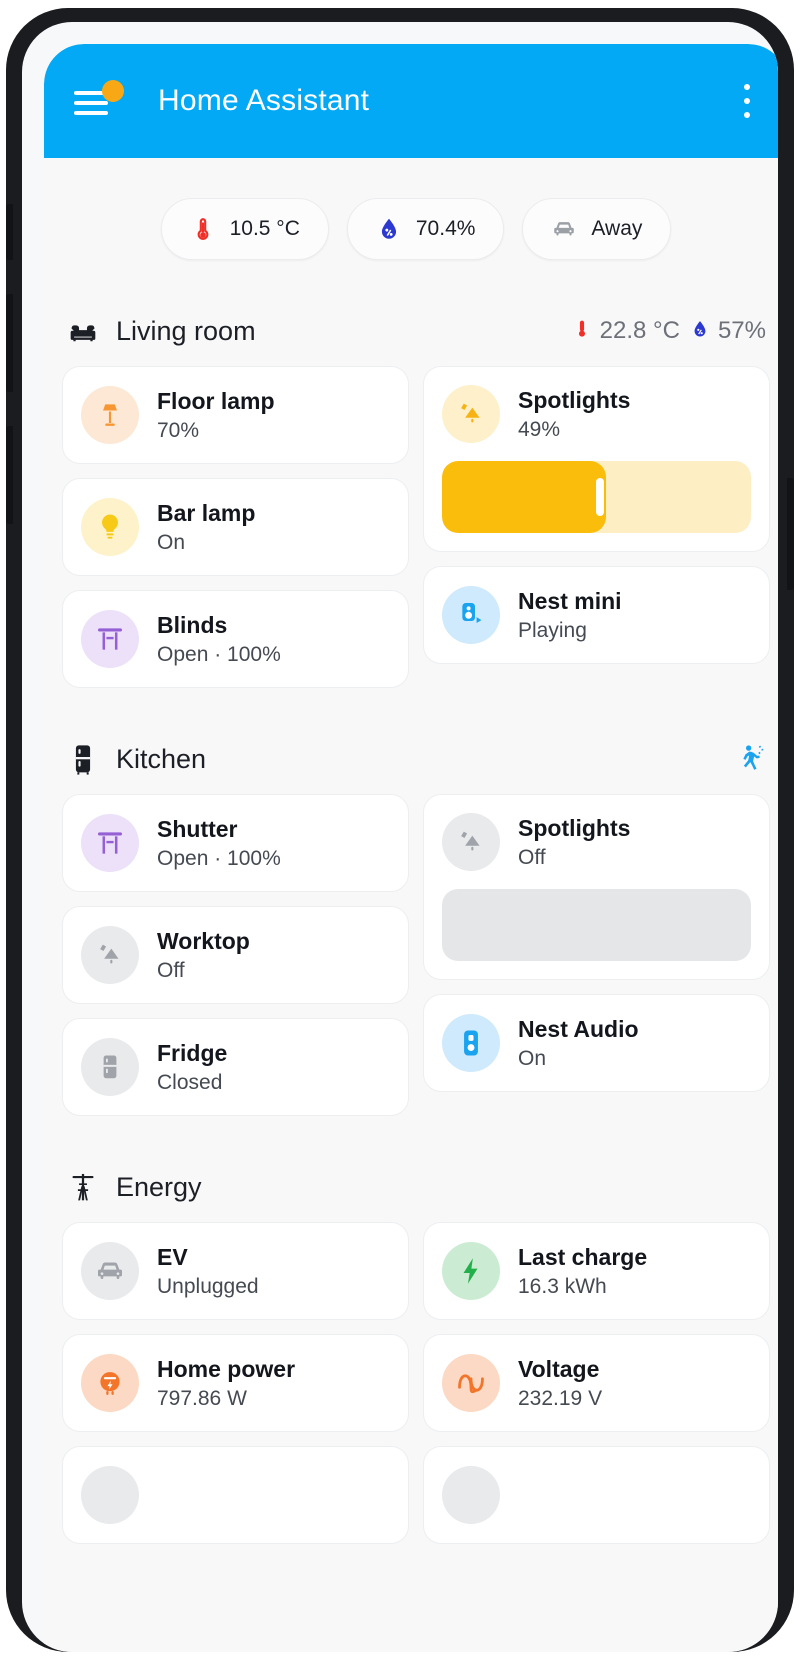 The width and height of the screenshot is (800, 1656). Describe the element at coordinates (216, 415) in the screenshot. I see `tile-text: Floor lamp 70%` at that location.